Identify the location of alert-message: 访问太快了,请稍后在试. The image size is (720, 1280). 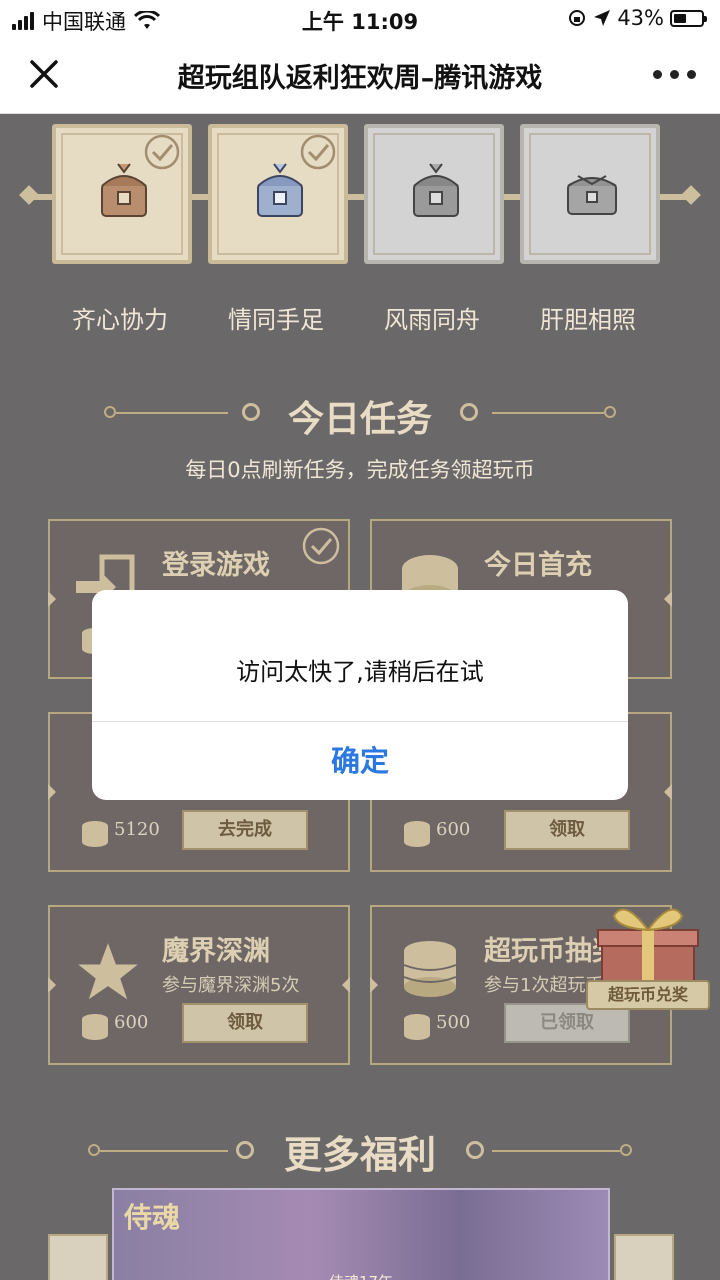
(360, 672).